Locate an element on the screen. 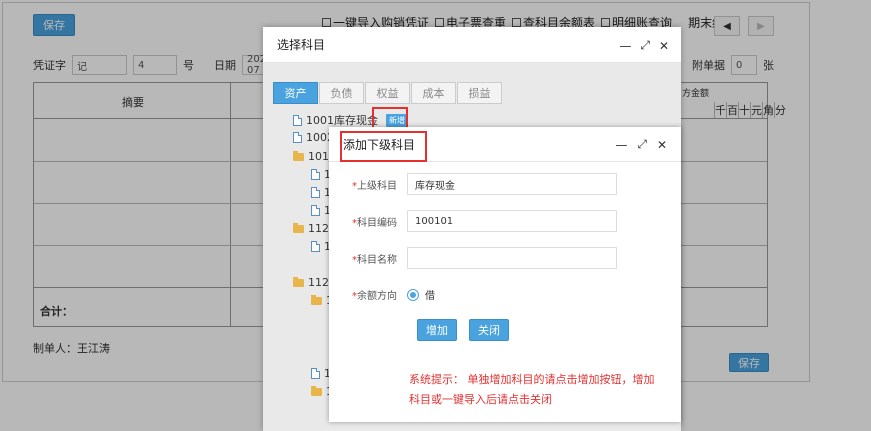  account-code-row: *科目编码 is located at coordinates (505, 221).